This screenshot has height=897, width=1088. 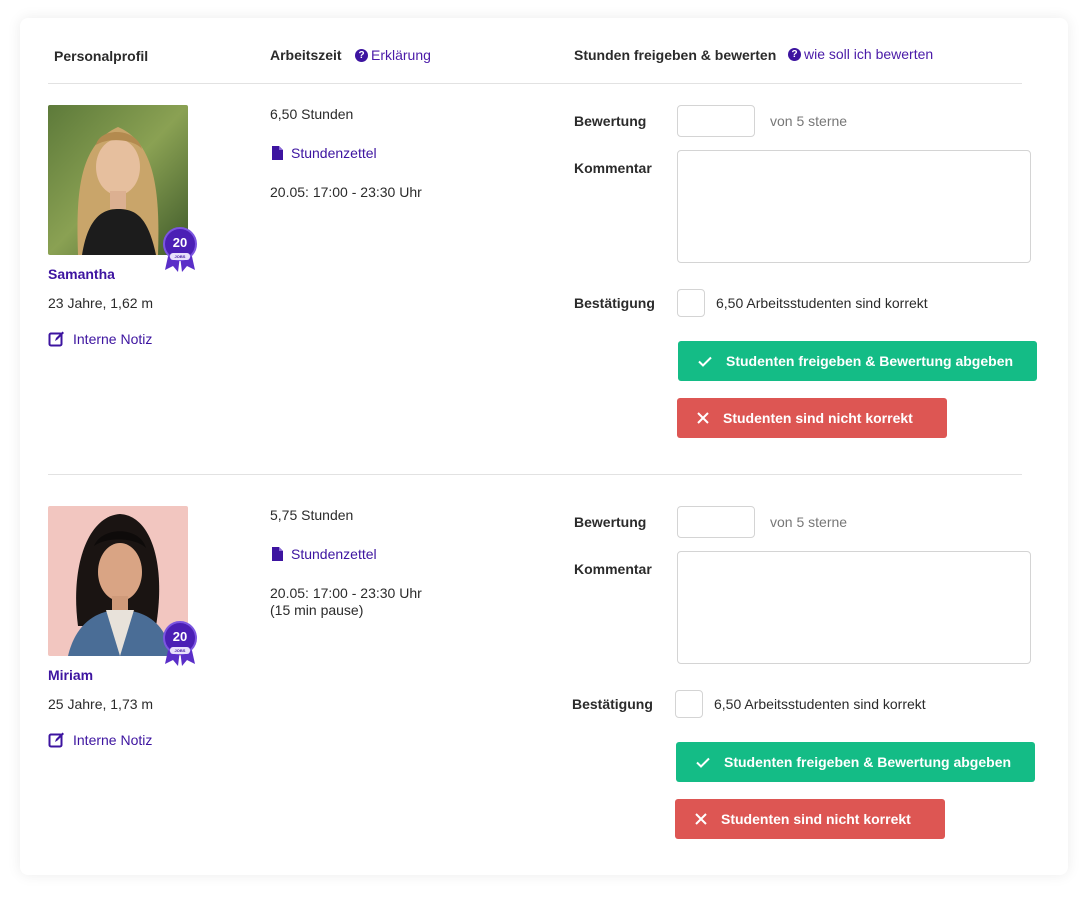 I want to click on staff-details: 25 Jahre, 1,73 m, so click(x=101, y=704).